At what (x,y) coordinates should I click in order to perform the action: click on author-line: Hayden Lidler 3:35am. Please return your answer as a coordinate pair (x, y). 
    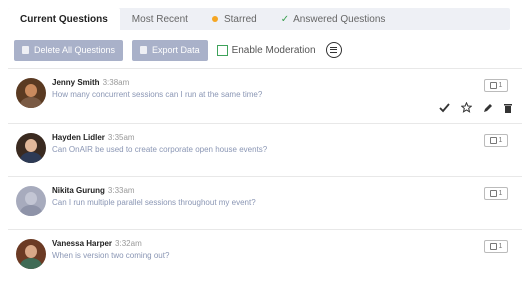
    Looking at the image, I should click on (93, 137).